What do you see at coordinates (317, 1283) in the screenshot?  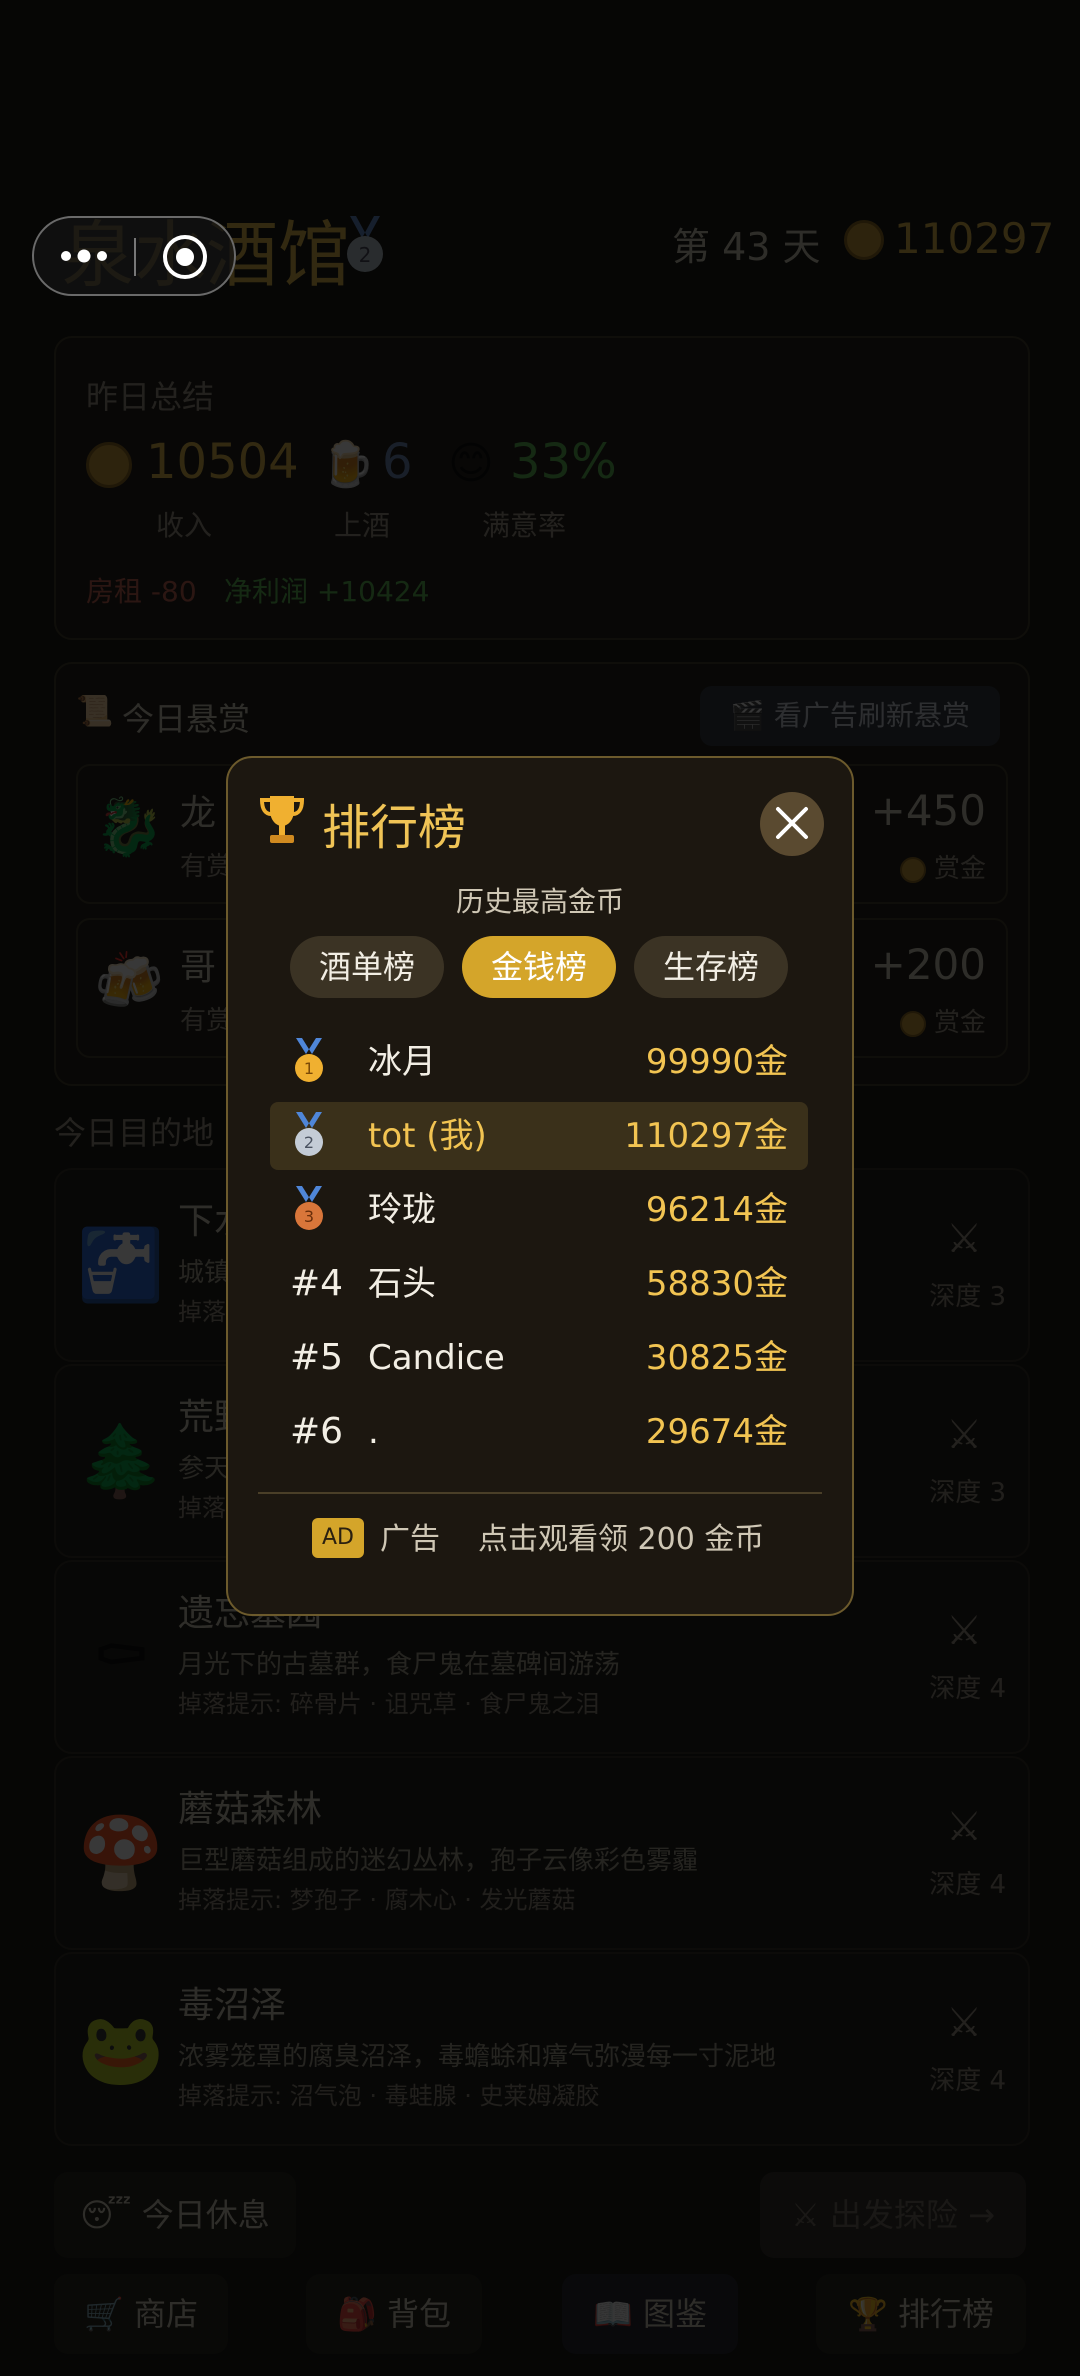 I see `player-rank: #4` at bounding box center [317, 1283].